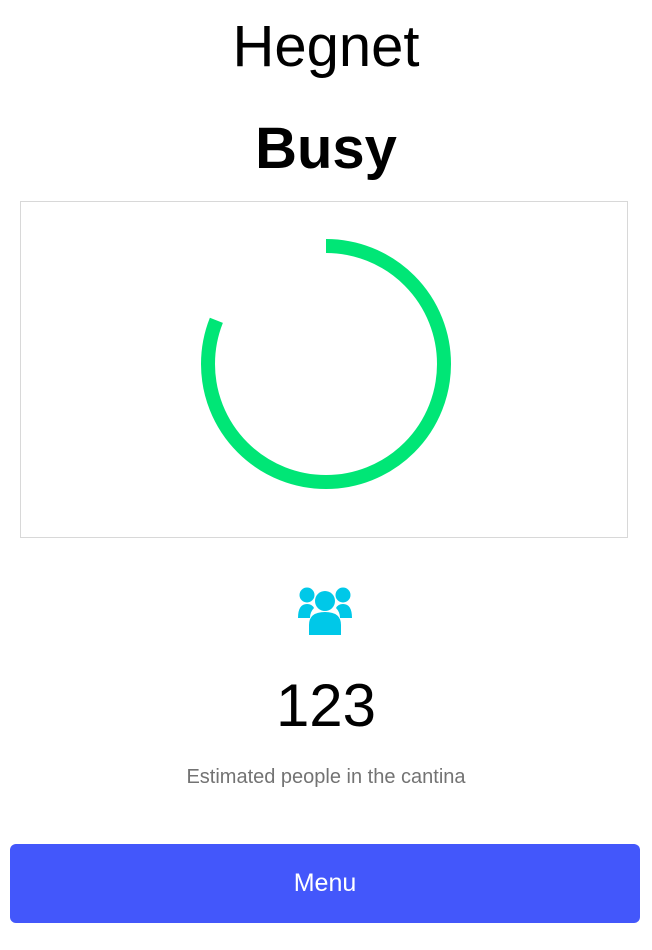 This screenshot has width=652, height=950. I want to click on cantina-name: Hegnet, so click(326, 46).